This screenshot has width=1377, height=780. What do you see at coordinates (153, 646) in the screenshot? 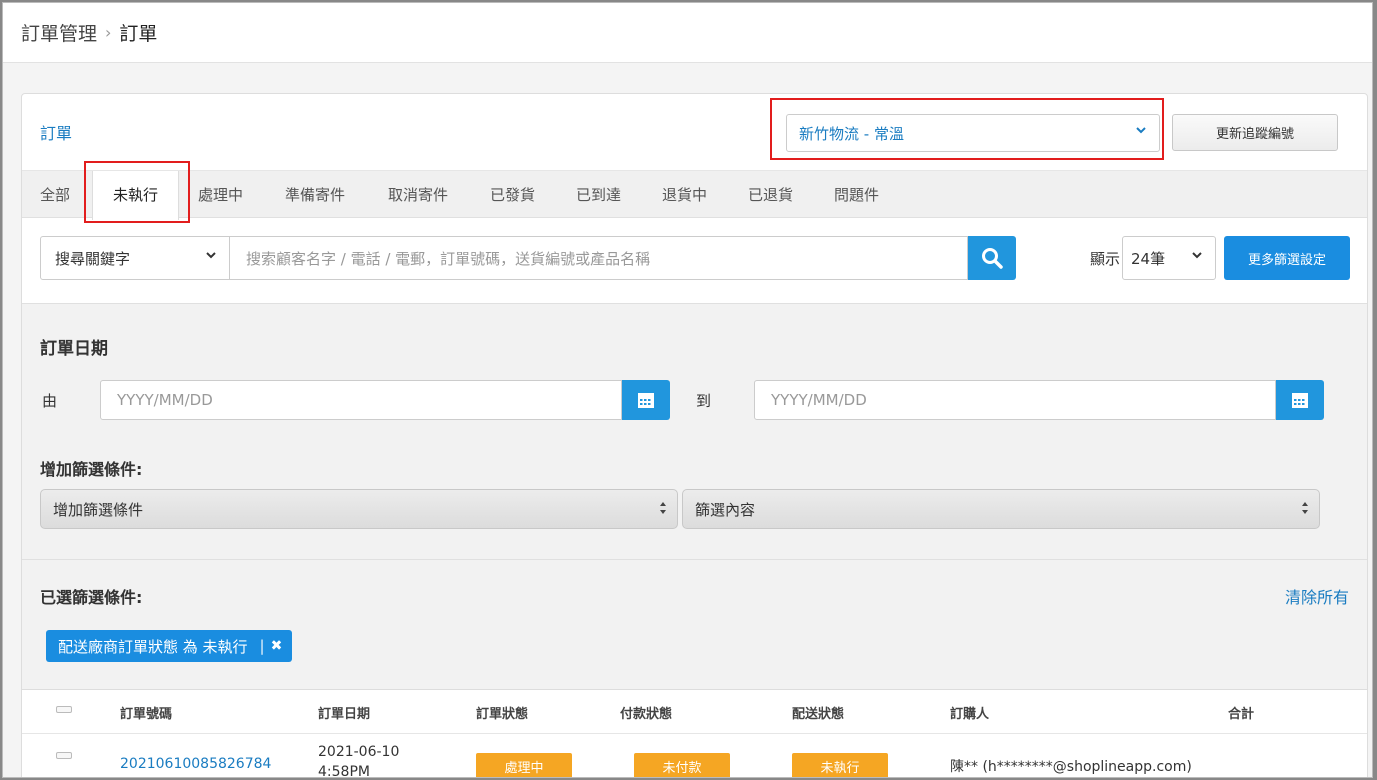
I see `filter-chip-label: 配送廠商訂單狀態 為 未執行` at bounding box center [153, 646].